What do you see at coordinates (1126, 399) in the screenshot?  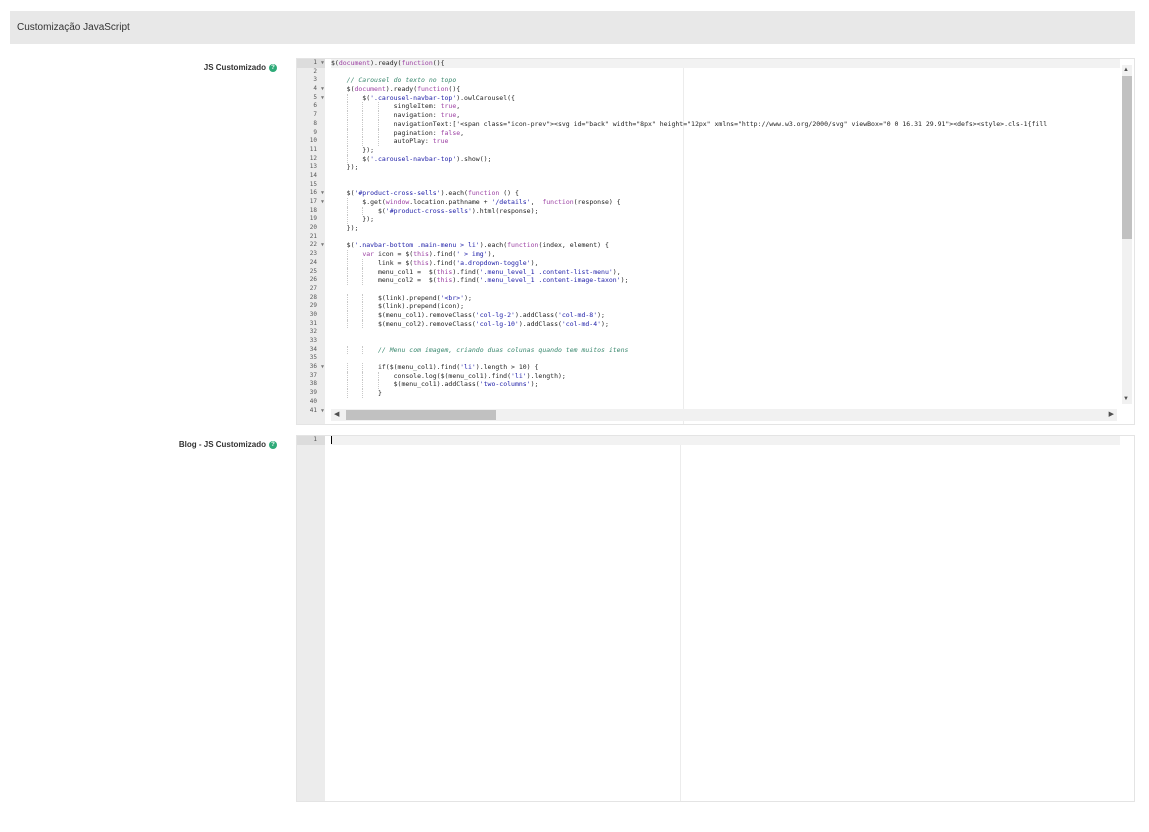 I see `scroll-down-icon: ▼` at bounding box center [1126, 399].